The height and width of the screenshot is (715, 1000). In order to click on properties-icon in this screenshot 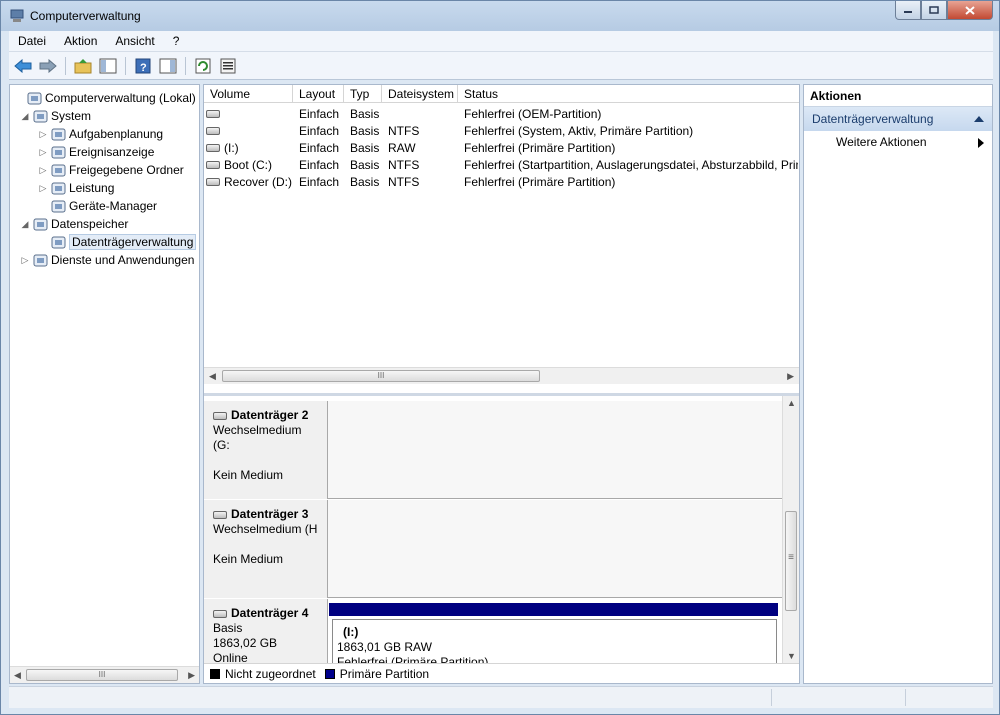, I will do `click(228, 65)`.